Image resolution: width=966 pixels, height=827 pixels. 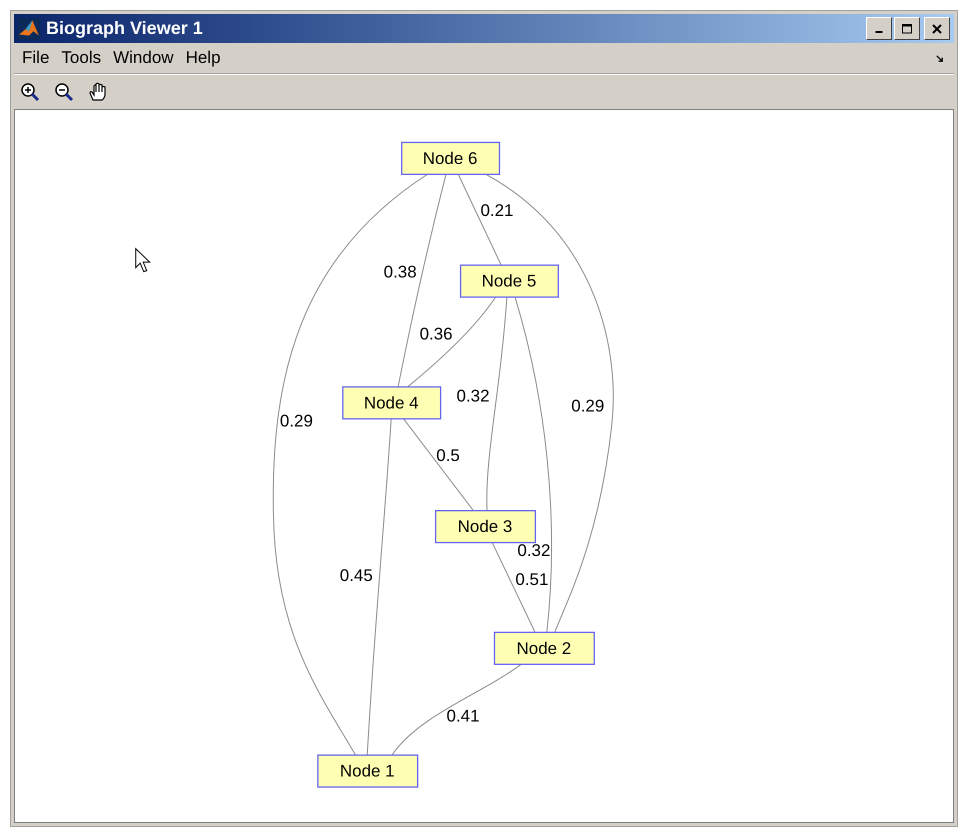 What do you see at coordinates (64, 92) in the screenshot?
I see `zoom-out-icon` at bounding box center [64, 92].